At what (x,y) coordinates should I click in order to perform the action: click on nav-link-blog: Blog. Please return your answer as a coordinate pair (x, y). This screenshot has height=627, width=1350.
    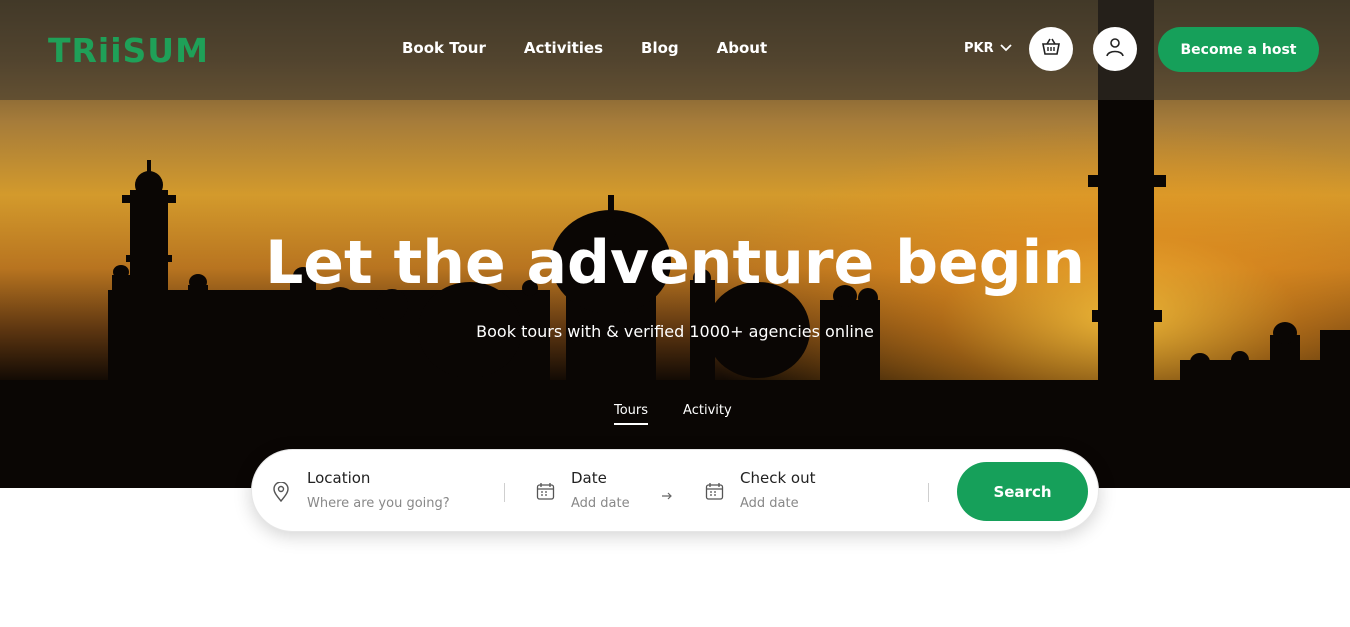
    Looking at the image, I should click on (660, 48).